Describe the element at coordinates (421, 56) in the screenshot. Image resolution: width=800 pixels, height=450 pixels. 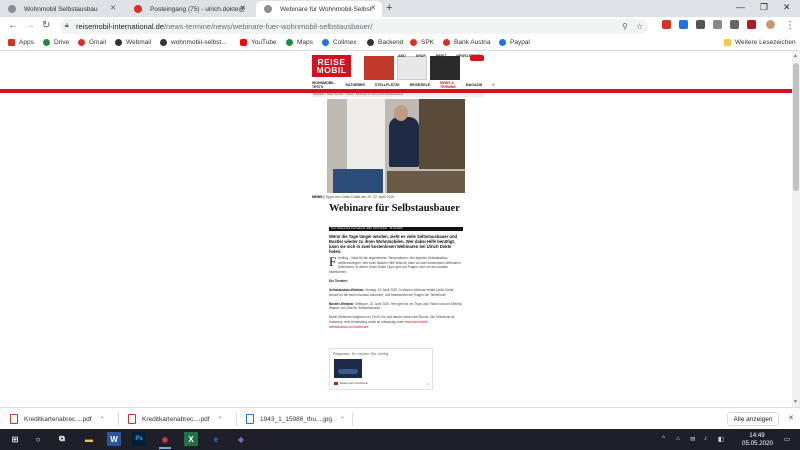
I see `topnav-shop: SHOP` at that location.